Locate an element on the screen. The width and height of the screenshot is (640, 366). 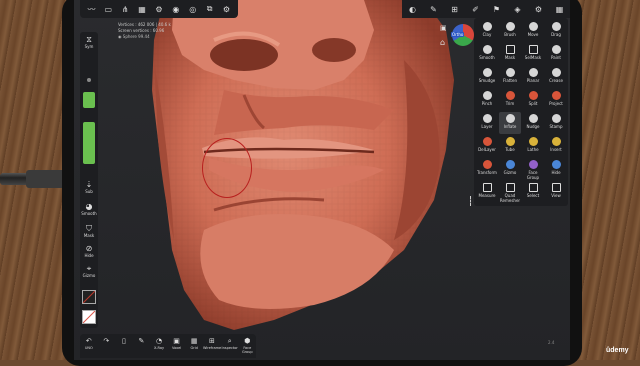
eye-icon: ◉ is located at coordinates (120, 36).